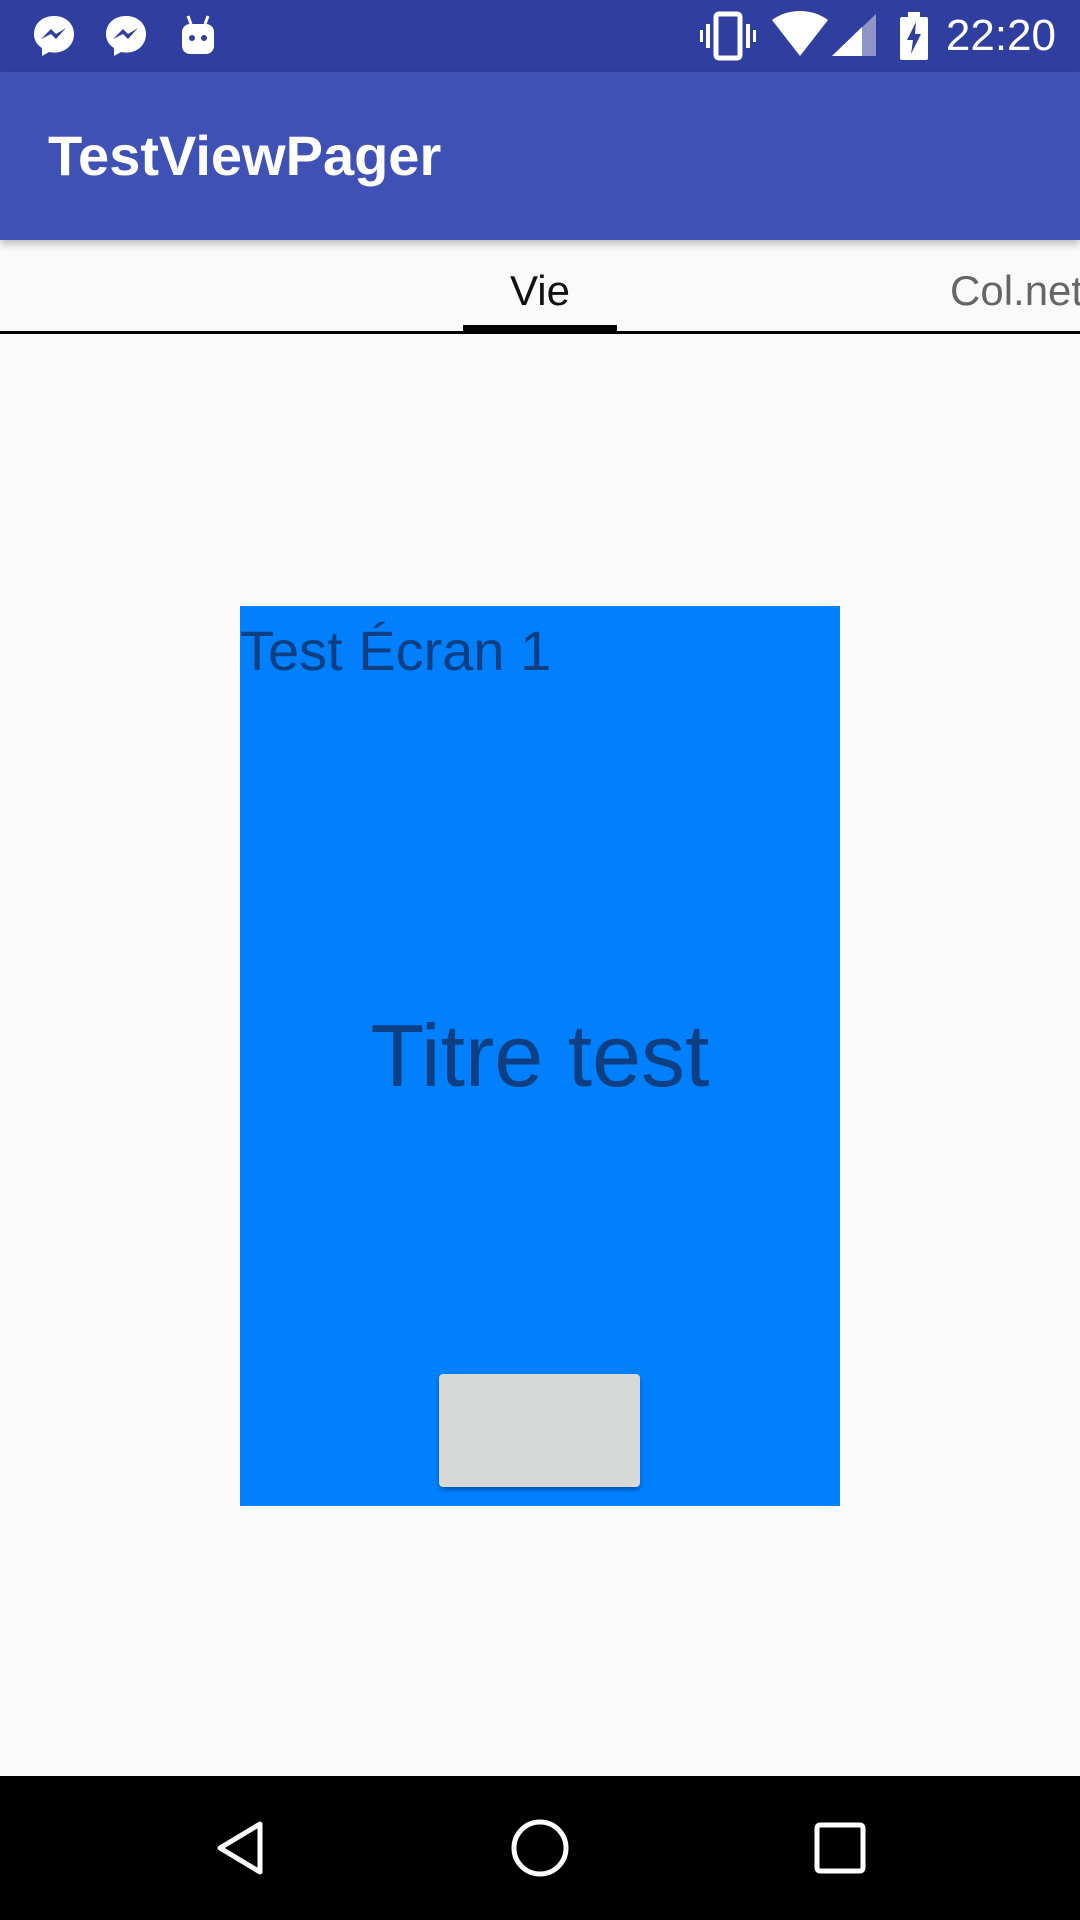 The height and width of the screenshot is (1920, 1080). Describe the element at coordinates (1000, 35) in the screenshot. I see `status-time: 22:20` at that location.